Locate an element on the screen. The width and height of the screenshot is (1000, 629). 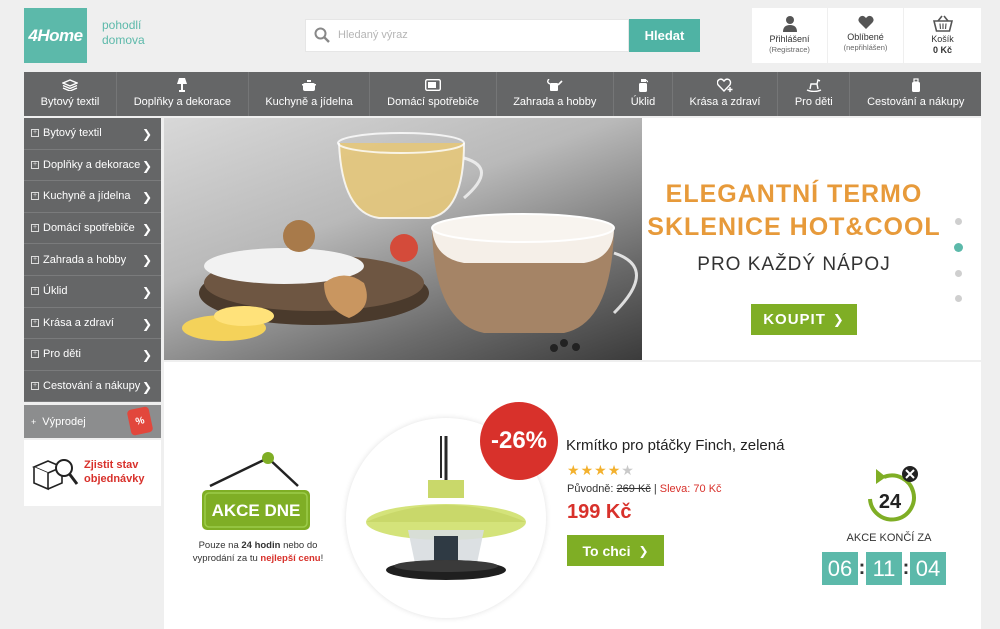
sidebar-item-krasa: + Krása a zdraví ❯ is located at coordinates (92, 323).